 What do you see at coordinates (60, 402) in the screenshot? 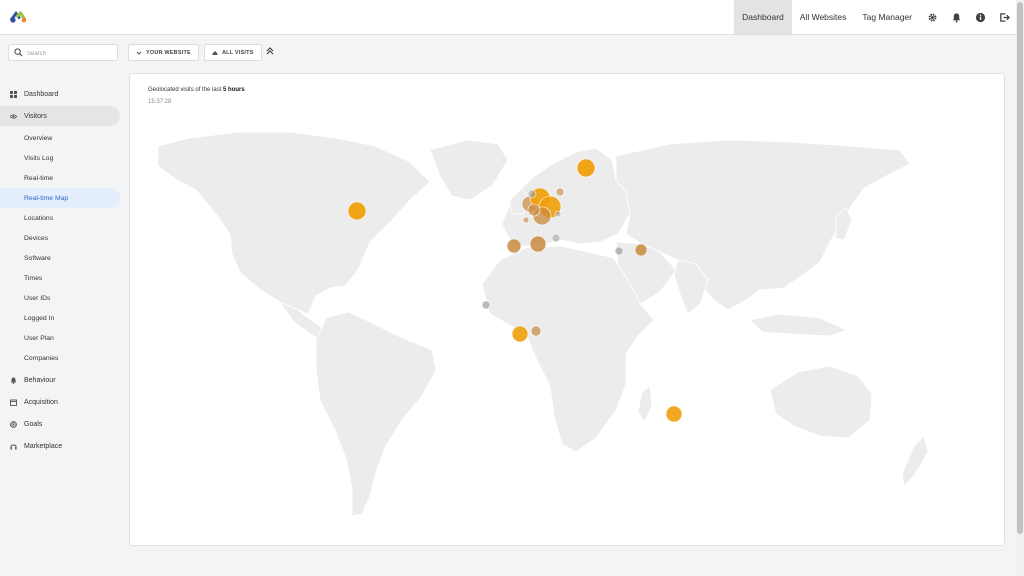
I see `menu-acquisition: Acquisition` at bounding box center [60, 402].